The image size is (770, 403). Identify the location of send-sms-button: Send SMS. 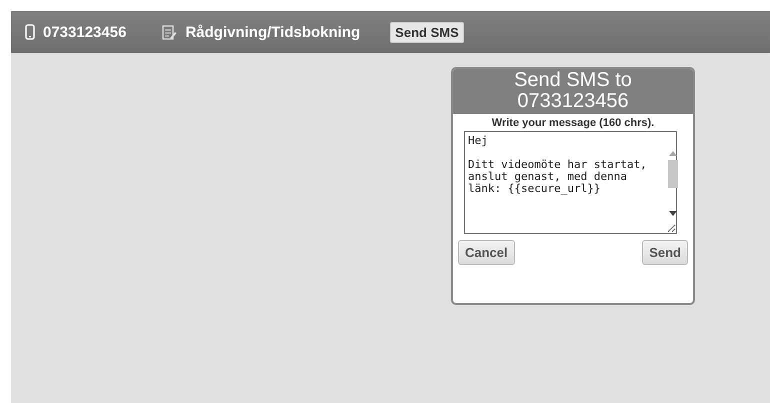
(427, 32).